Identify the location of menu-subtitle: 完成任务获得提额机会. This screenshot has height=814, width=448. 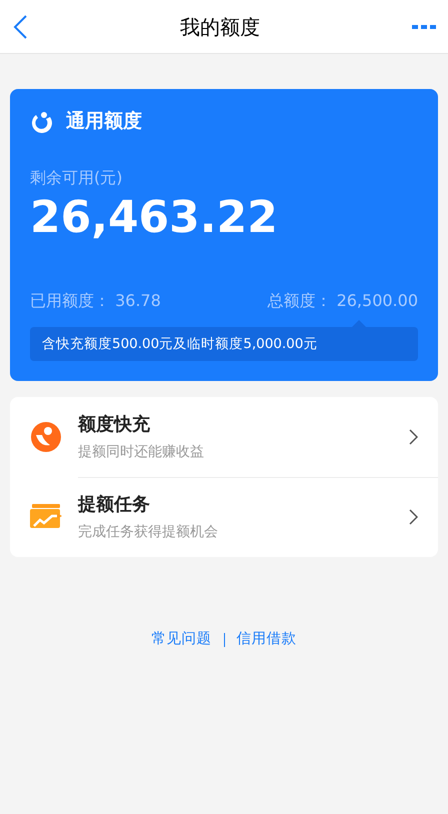
(148, 532).